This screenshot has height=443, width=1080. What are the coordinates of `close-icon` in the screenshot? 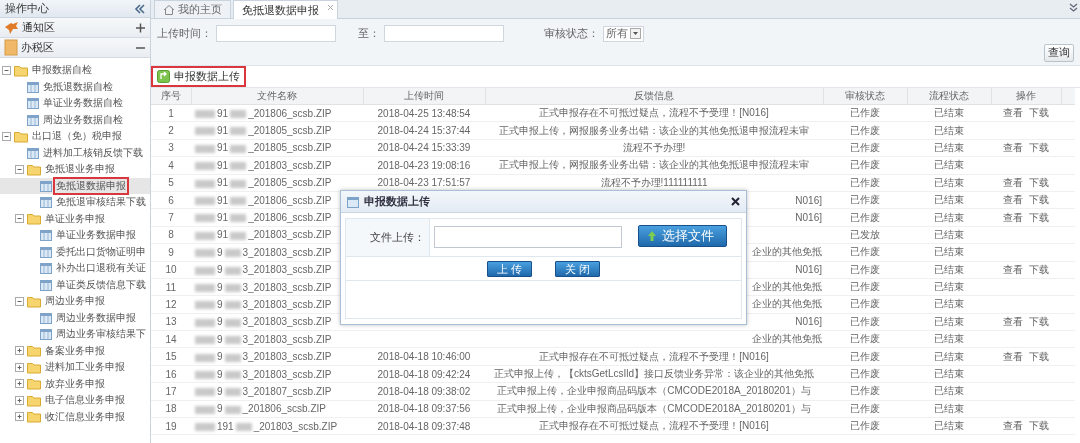 It's located at (735, 201).